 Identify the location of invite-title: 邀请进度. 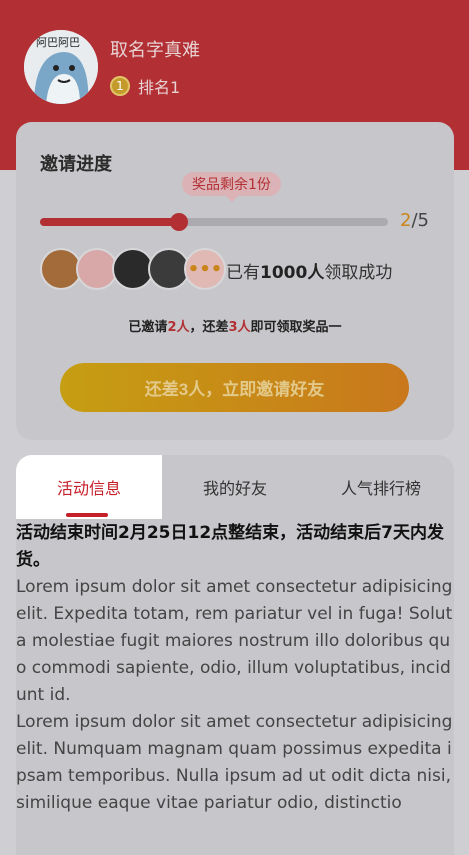
(76, 164).